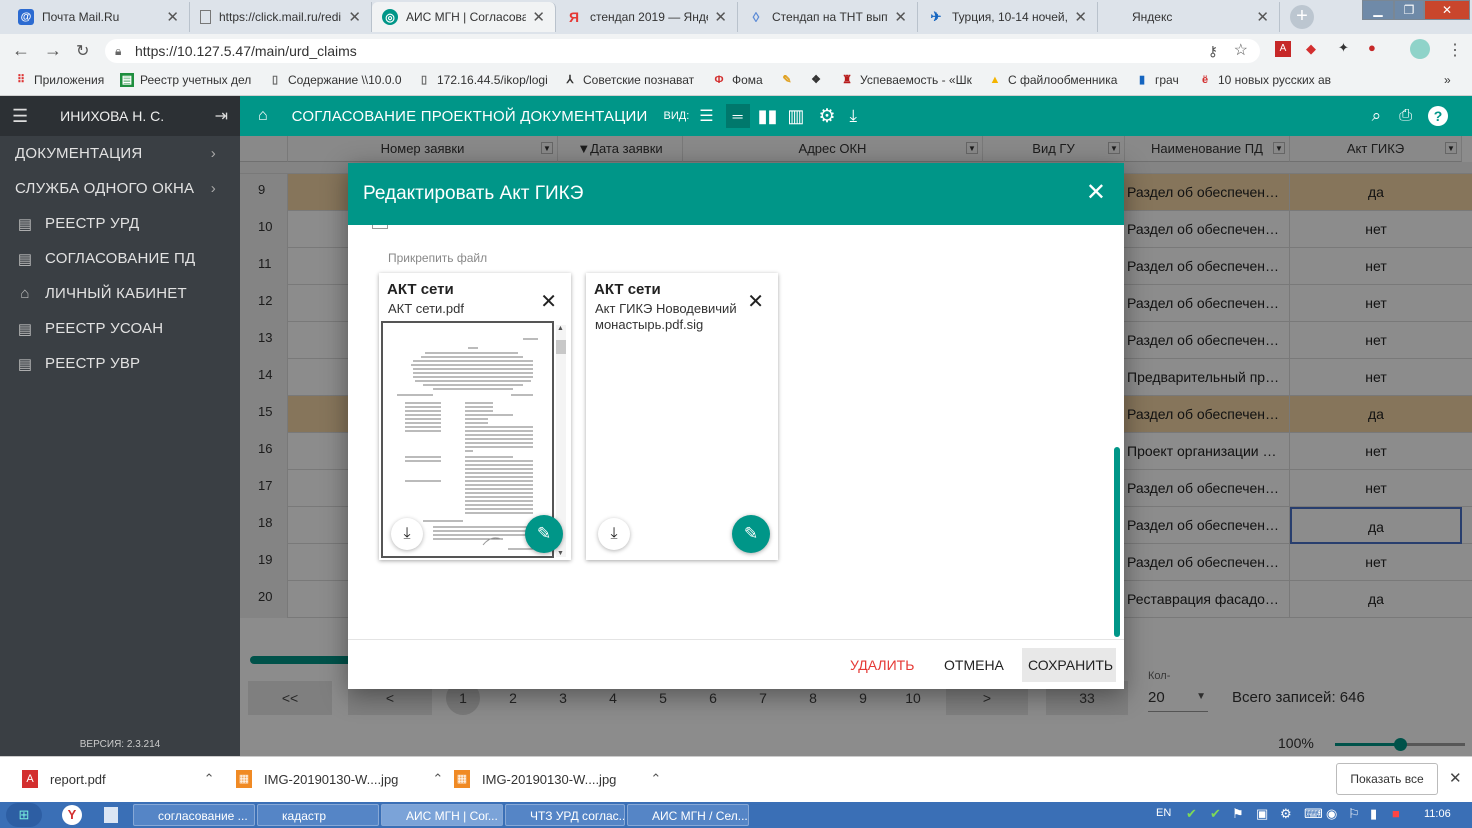 This screenshot has height=828, width=1472. I want to click on flag-icon: ⚐, so click(1354, 814).